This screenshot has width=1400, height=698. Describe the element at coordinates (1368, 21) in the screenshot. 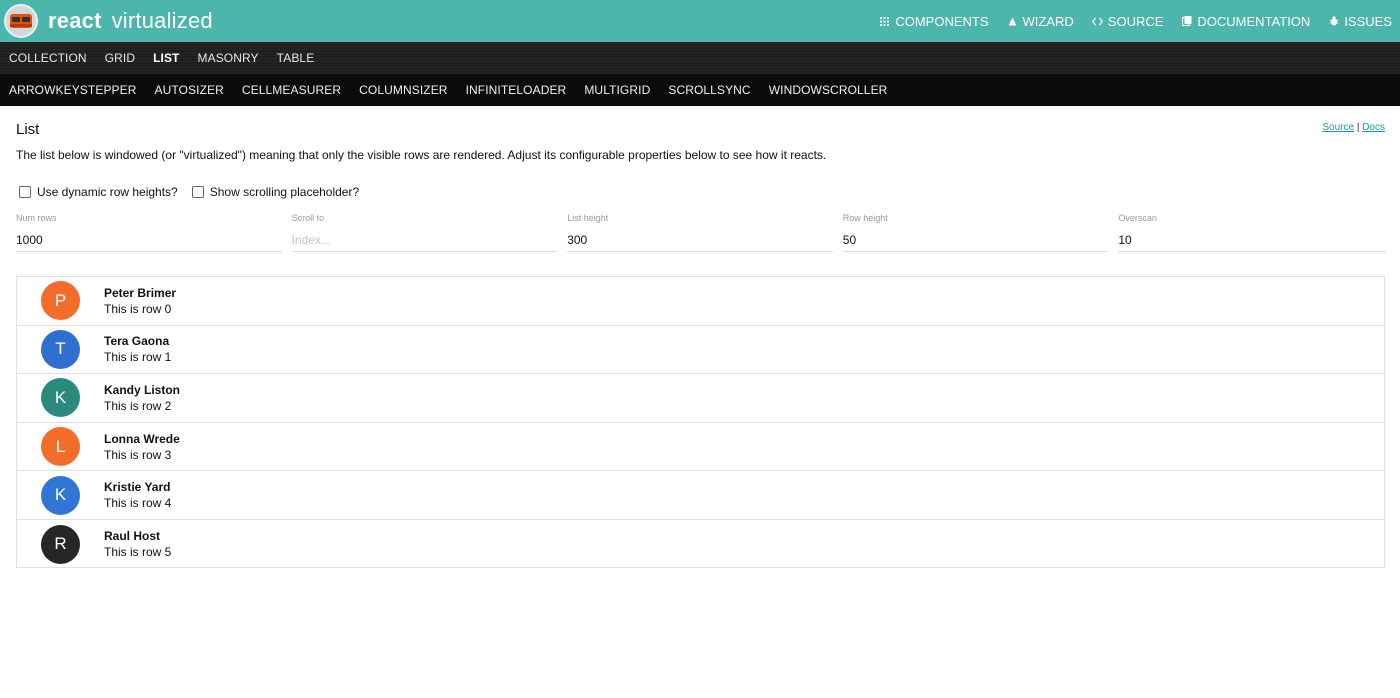

I see `nav-issues-label: ISSUES` at that location.